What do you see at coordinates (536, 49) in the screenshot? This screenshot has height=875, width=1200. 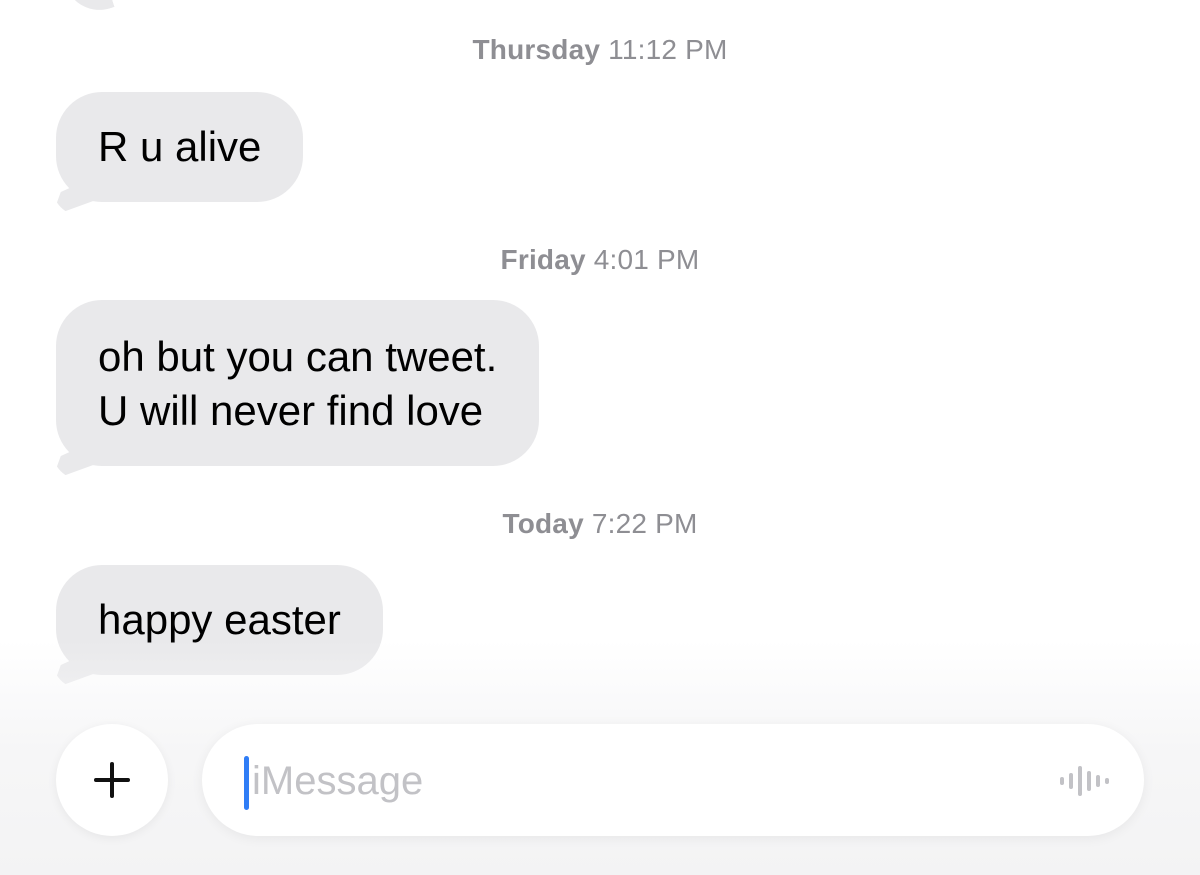 I see `timestamp-day: Thursday` at bounding box center [536, 49].